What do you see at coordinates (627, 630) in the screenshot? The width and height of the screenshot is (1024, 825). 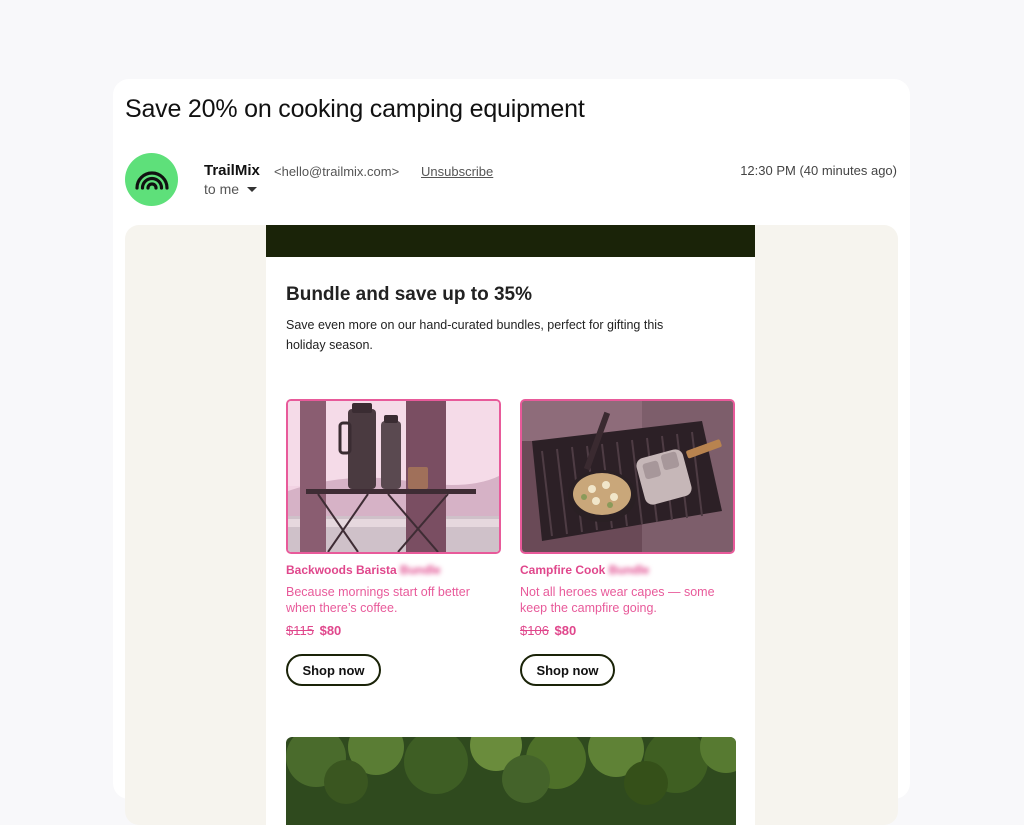 I see `product-price: $106 $80` at bounding box center [627, 630].